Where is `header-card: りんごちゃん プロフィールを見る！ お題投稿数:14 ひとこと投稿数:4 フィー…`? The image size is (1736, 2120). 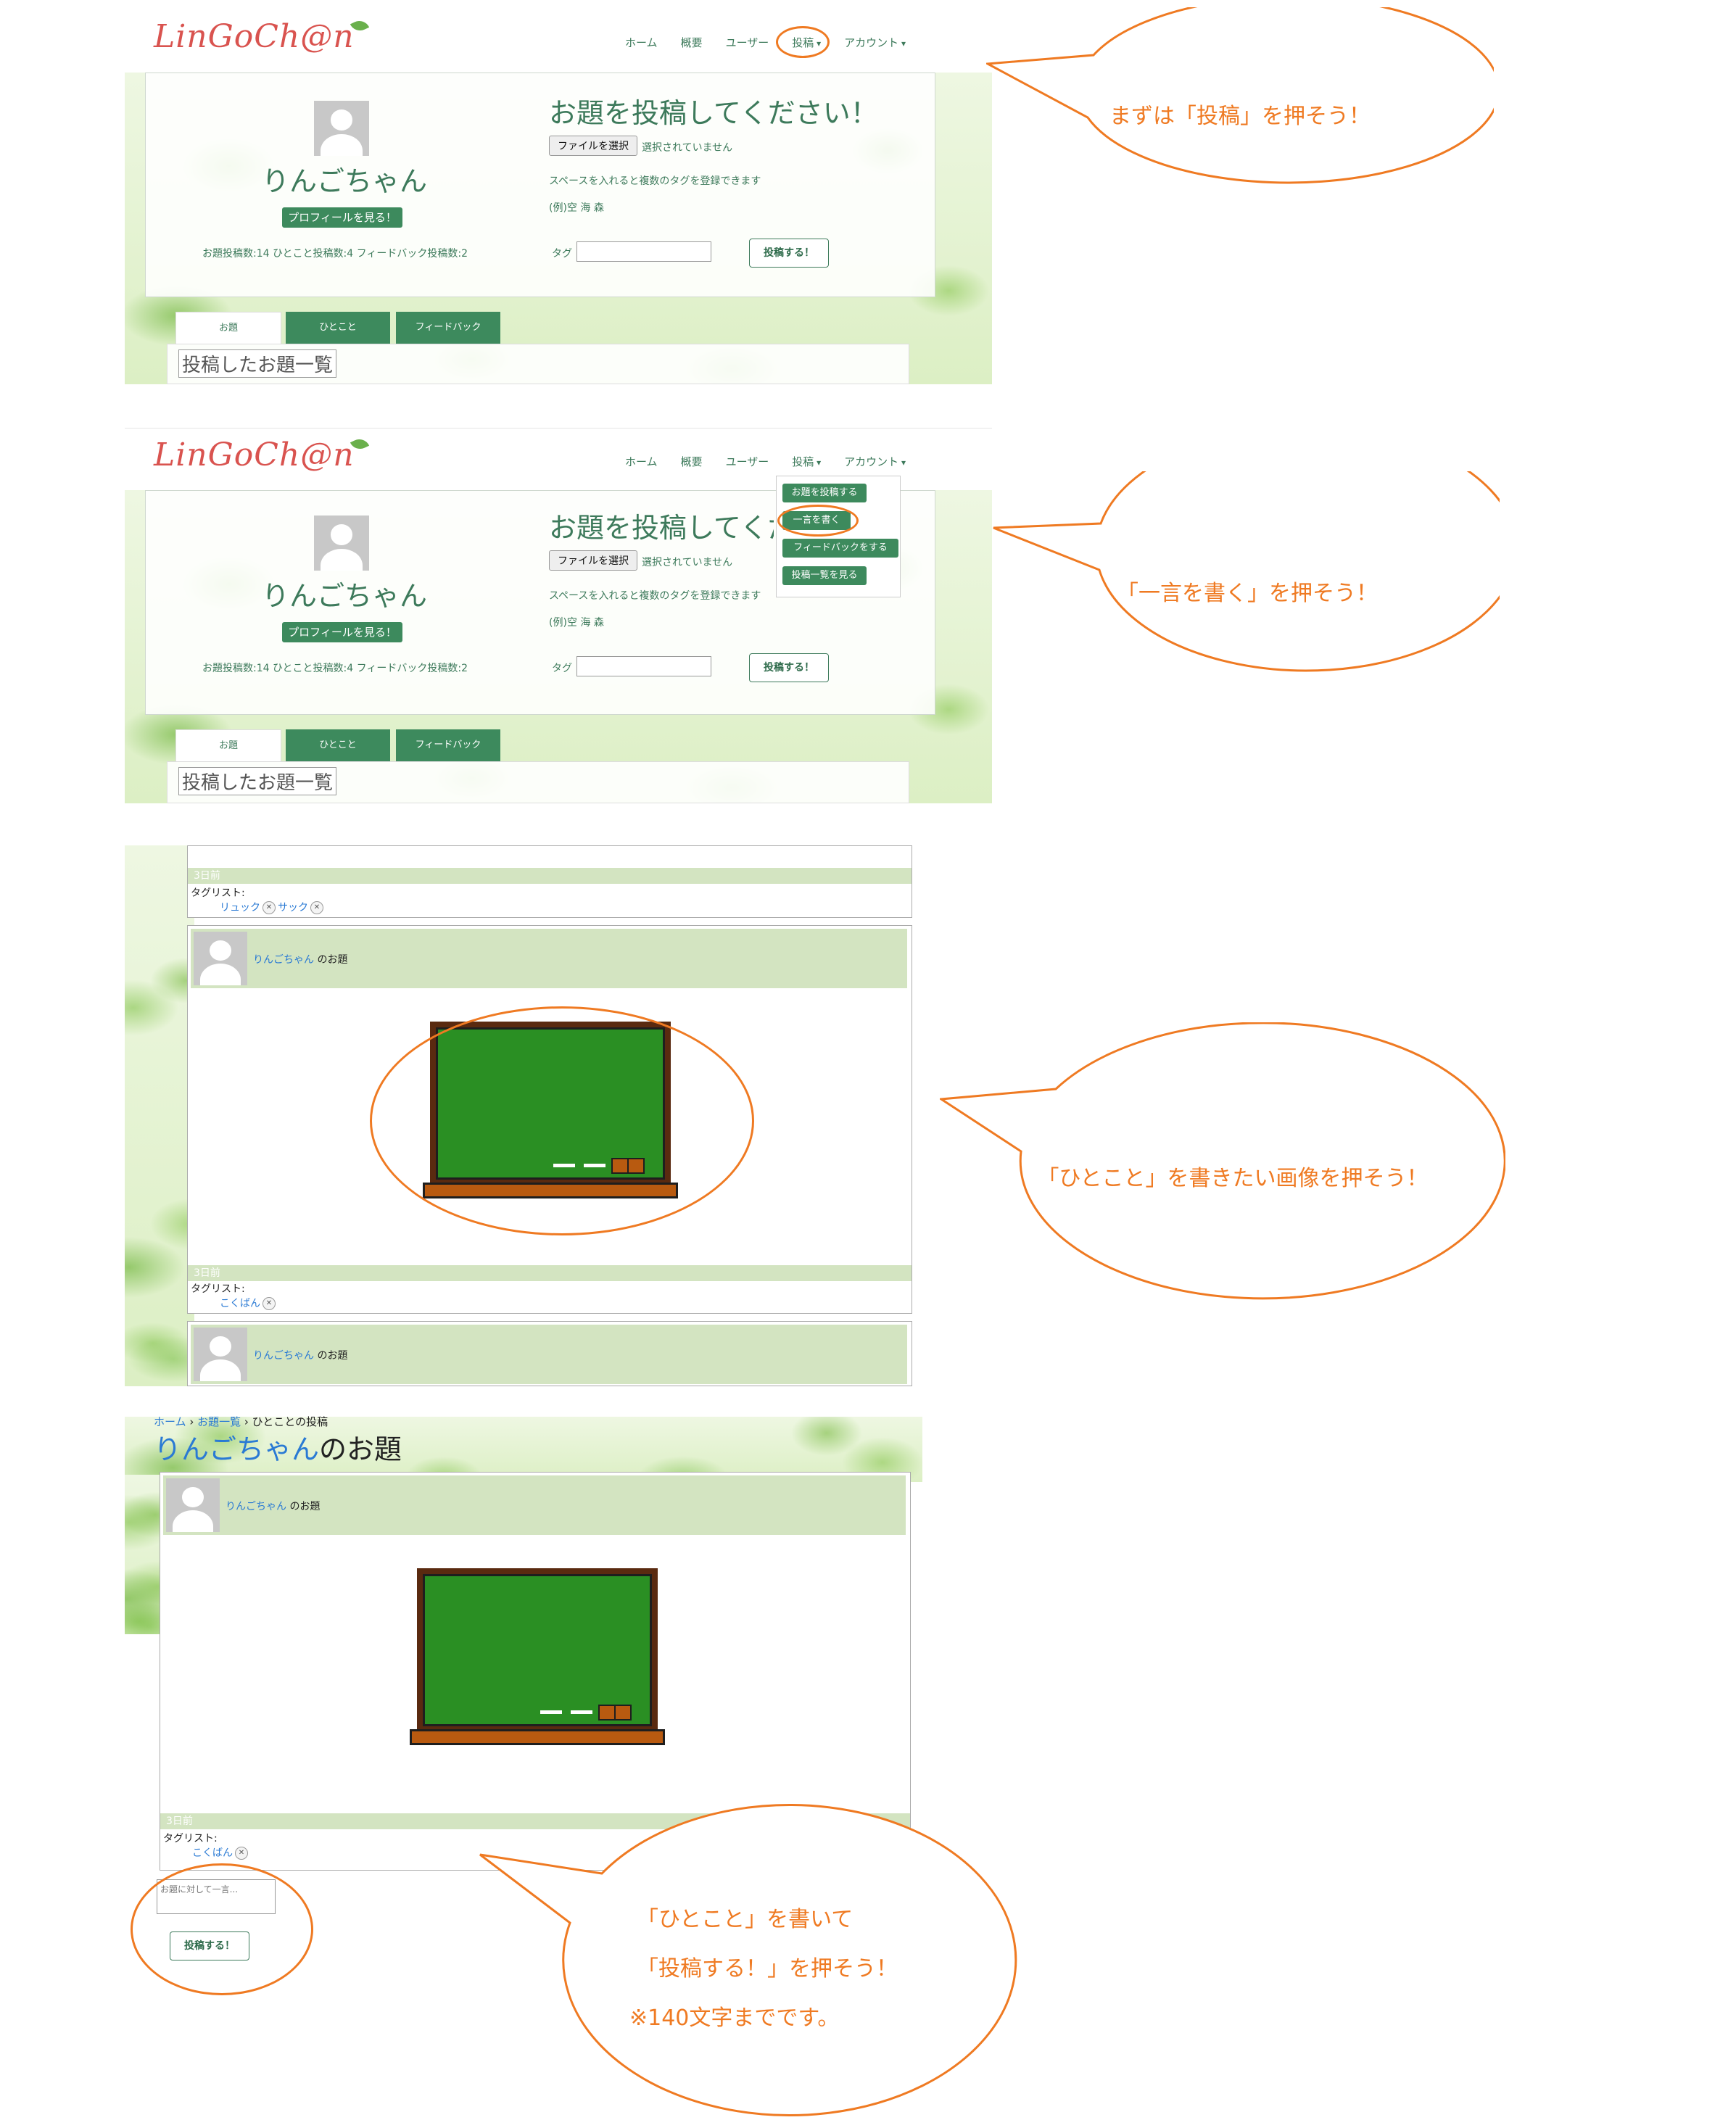
header-card: りんごちゃん プロフィールを見る！ お題投稿数:14 ひとこと投稿数:4 フィー… is located at coordinates (540, 185).